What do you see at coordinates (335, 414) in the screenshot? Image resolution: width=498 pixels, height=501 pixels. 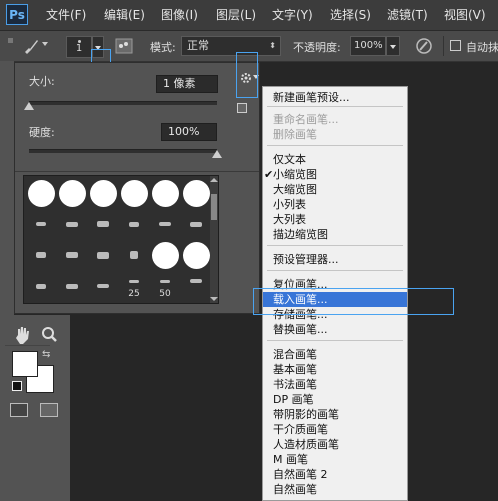 I see `menu-item: 带阴影的画笔` at bounding box center [335, 414].